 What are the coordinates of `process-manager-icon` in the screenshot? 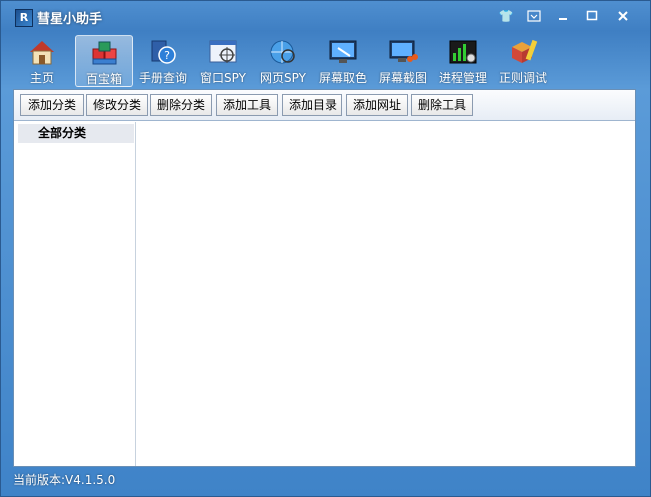 It's located at (463, 52).